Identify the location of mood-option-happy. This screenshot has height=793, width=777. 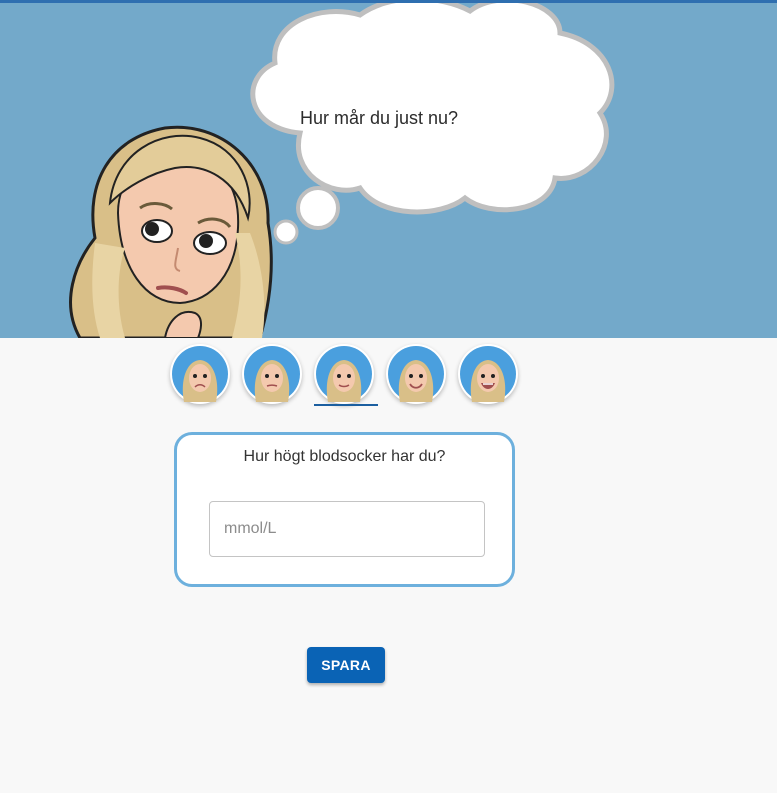
(416, 374).